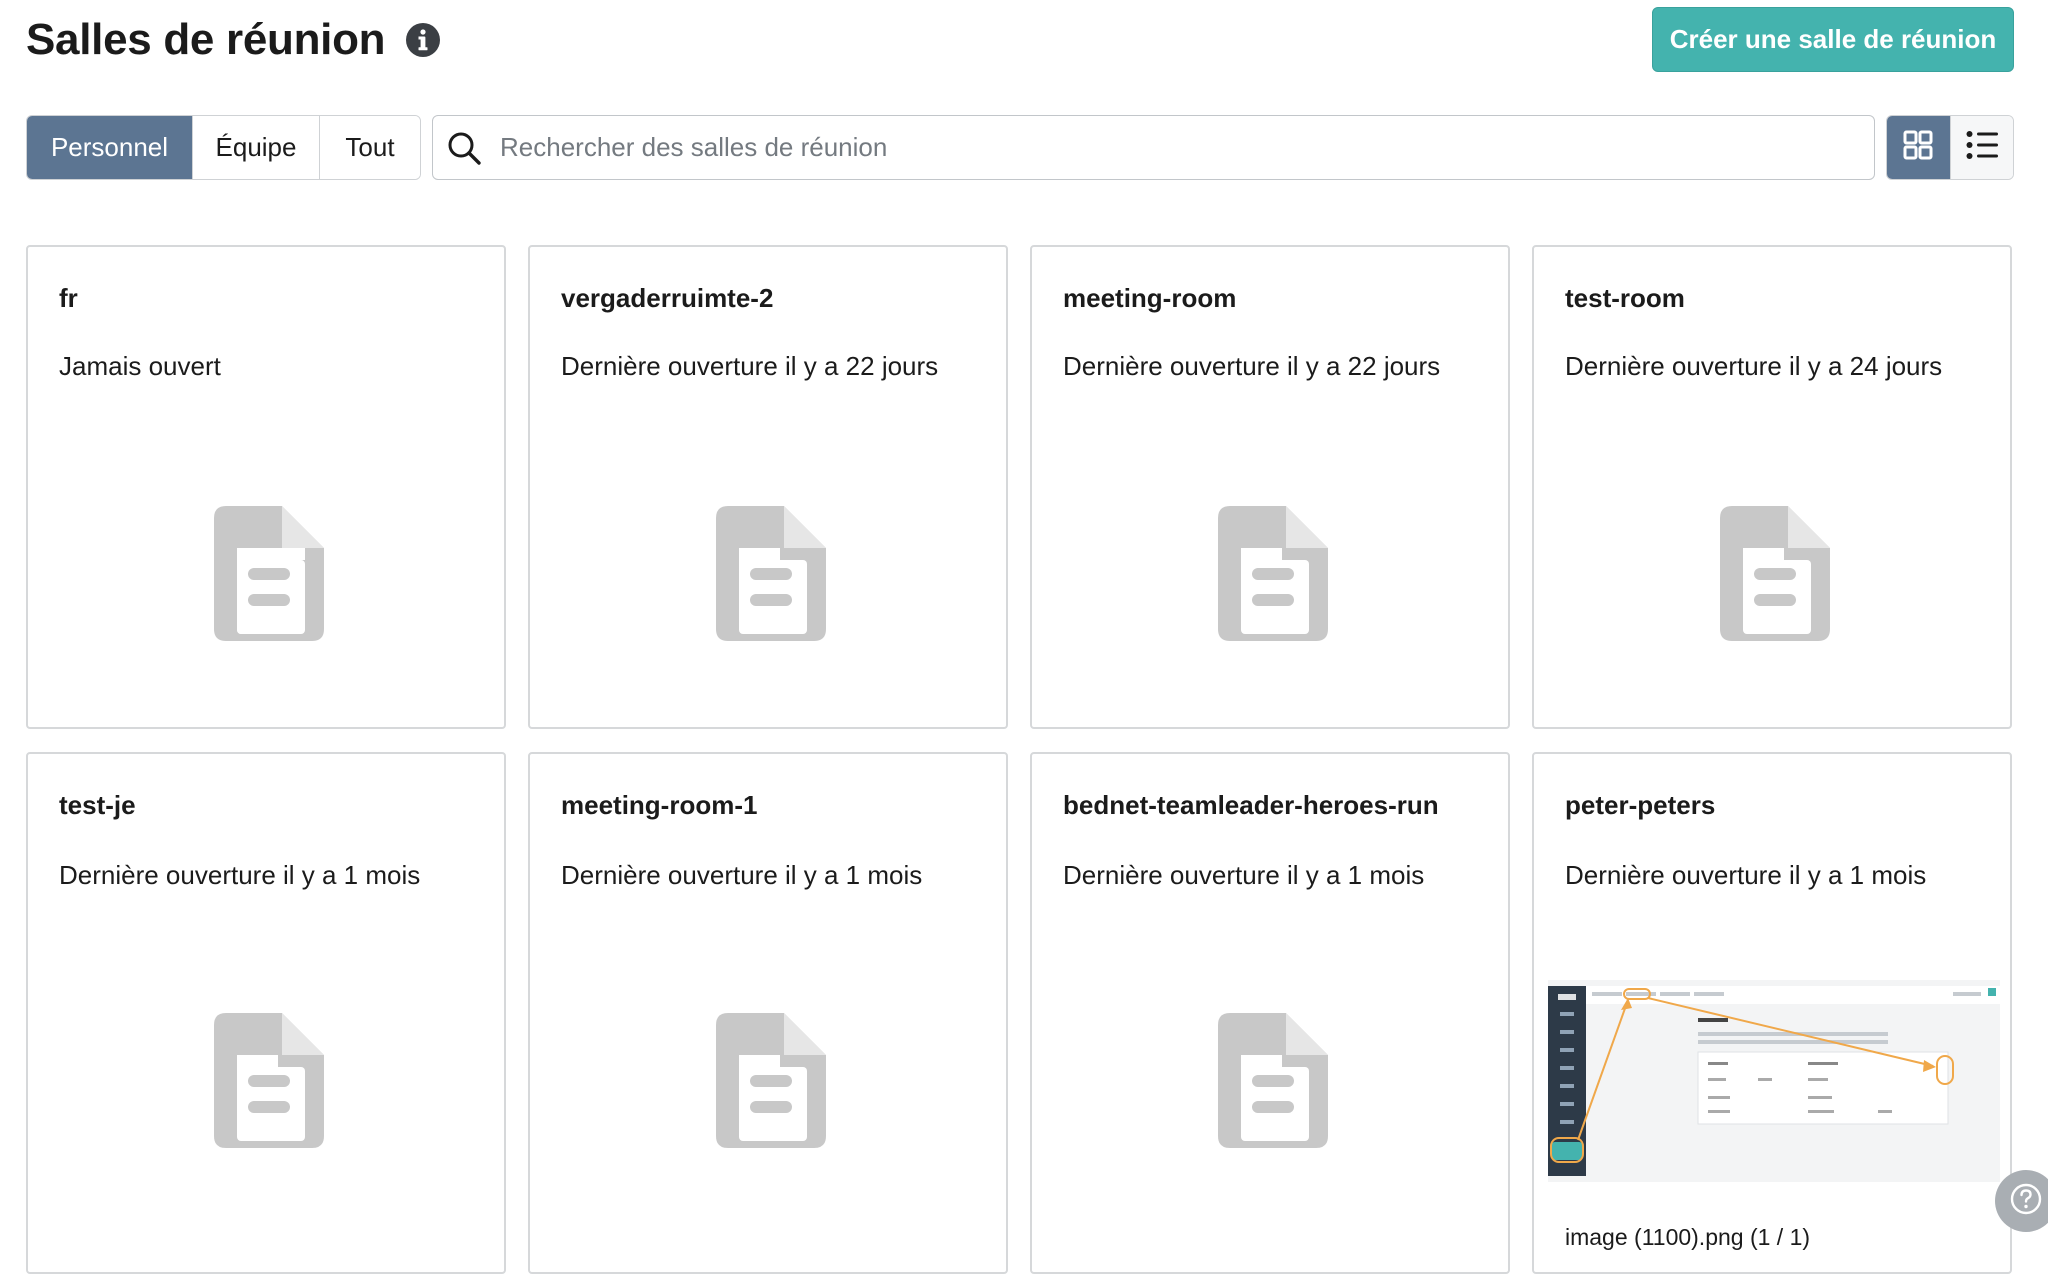 Image resolution: width=2048 pixels, height=1274 pixels. I want to click on help-circle-icon, so click(2026, 1201).